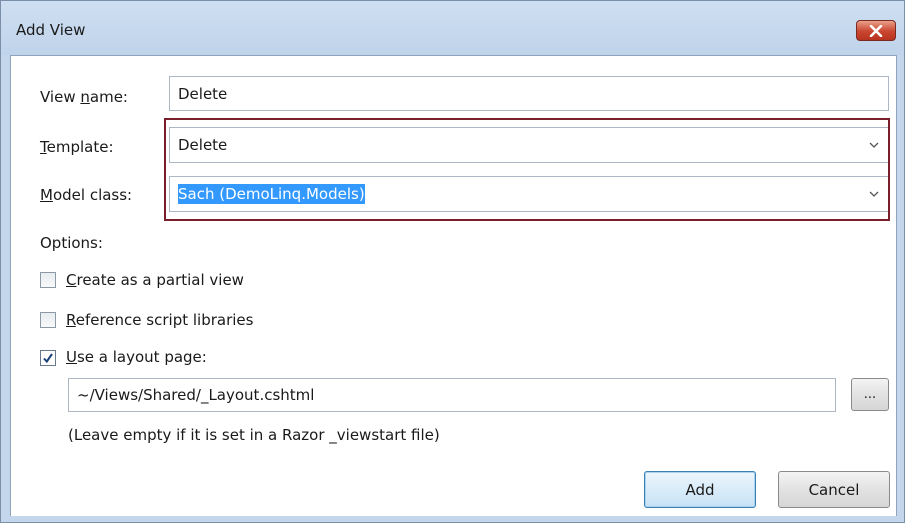 The width and height of the screenshot is (905, 523). I want to click on script-libraries-checkbox, so click(48, 320).